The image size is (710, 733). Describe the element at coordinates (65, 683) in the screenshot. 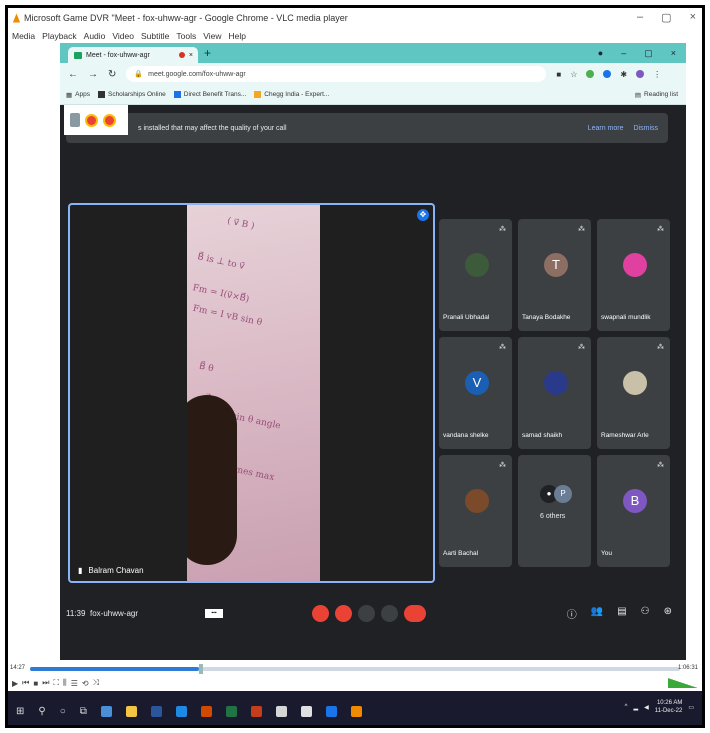

I see `extended-settings-icon: ⫼` at that location.